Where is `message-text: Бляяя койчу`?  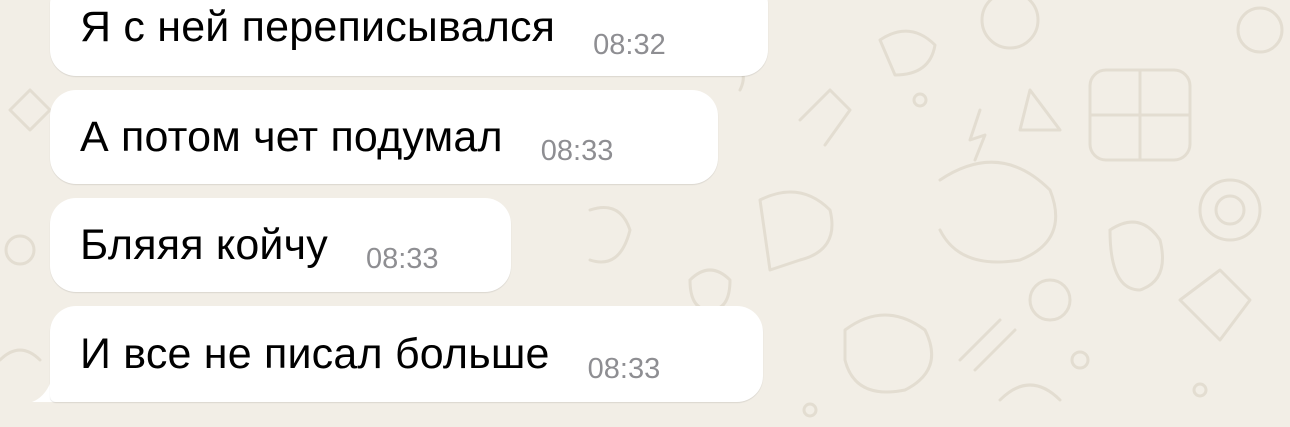 message-text: Бляяя койчу is located at coordinates (204, 244).